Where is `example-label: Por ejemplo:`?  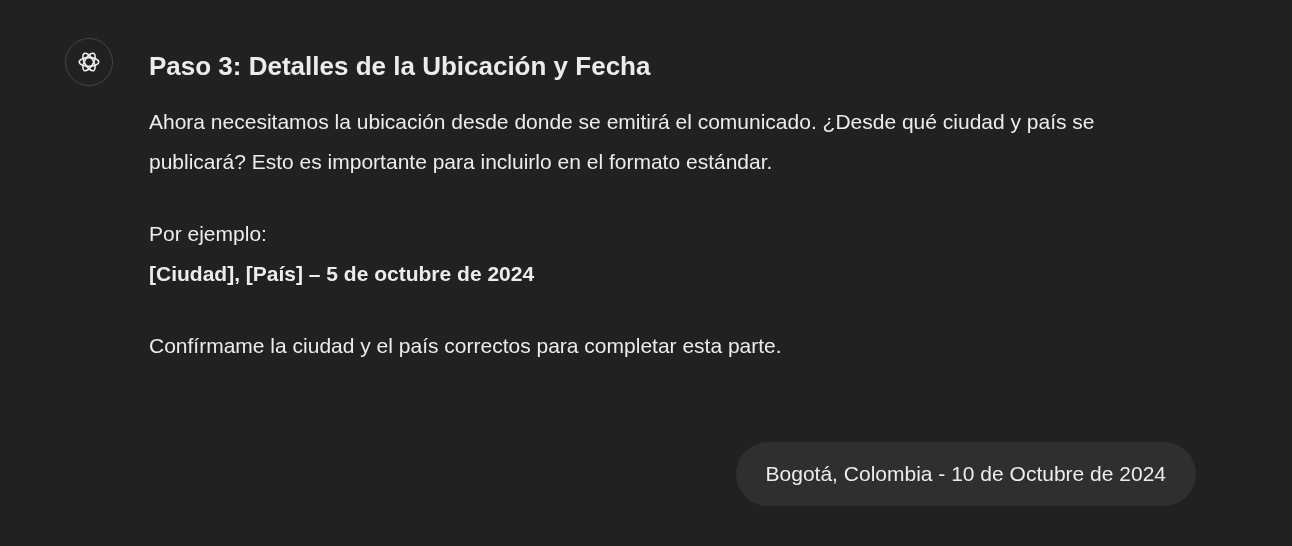 example-label: Por ejemplo: is located at coordinates (208, 234).